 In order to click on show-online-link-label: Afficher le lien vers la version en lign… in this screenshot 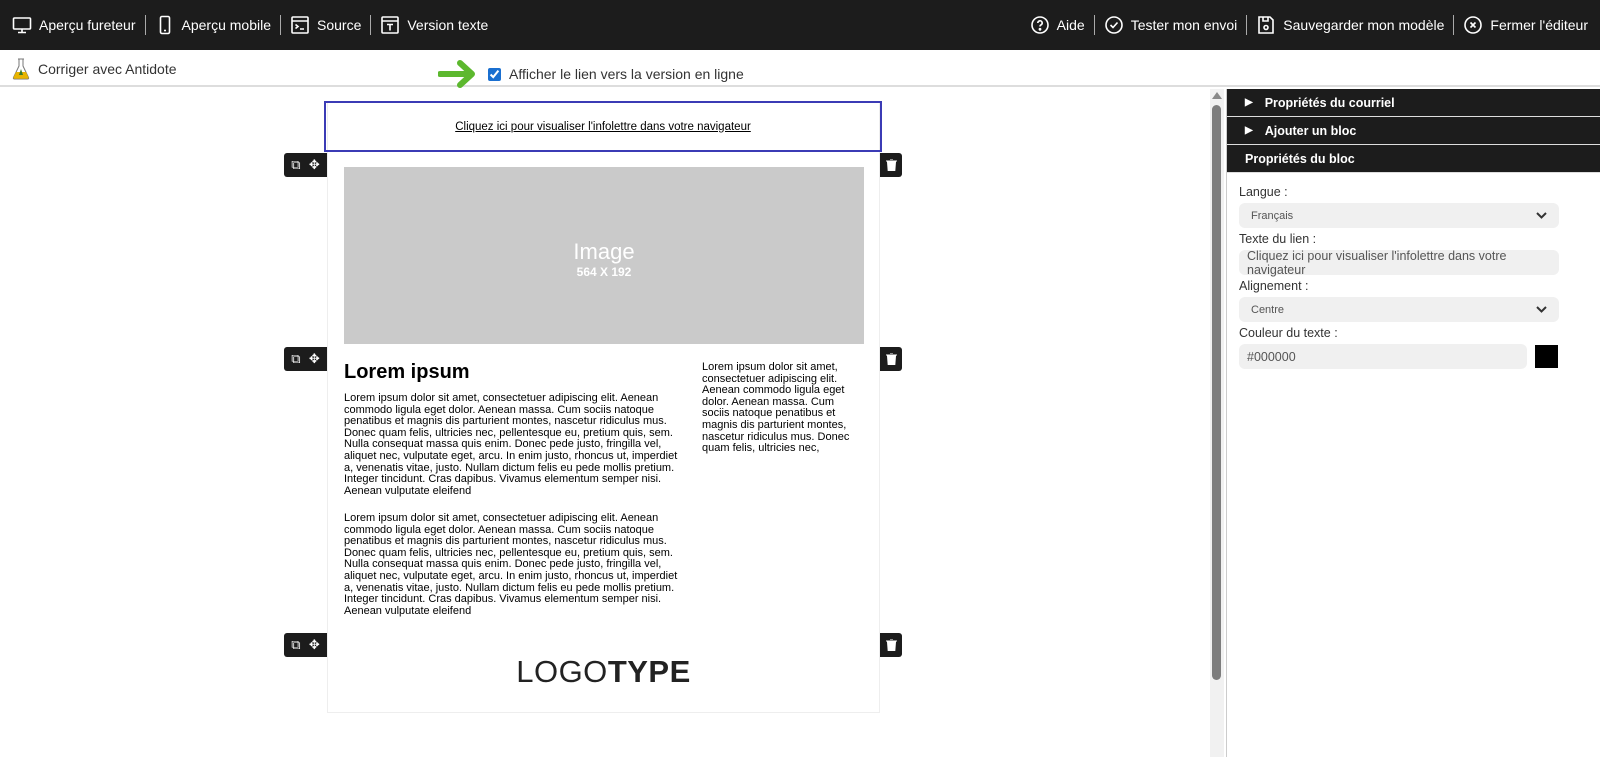, I will do `click(626, 74)`.